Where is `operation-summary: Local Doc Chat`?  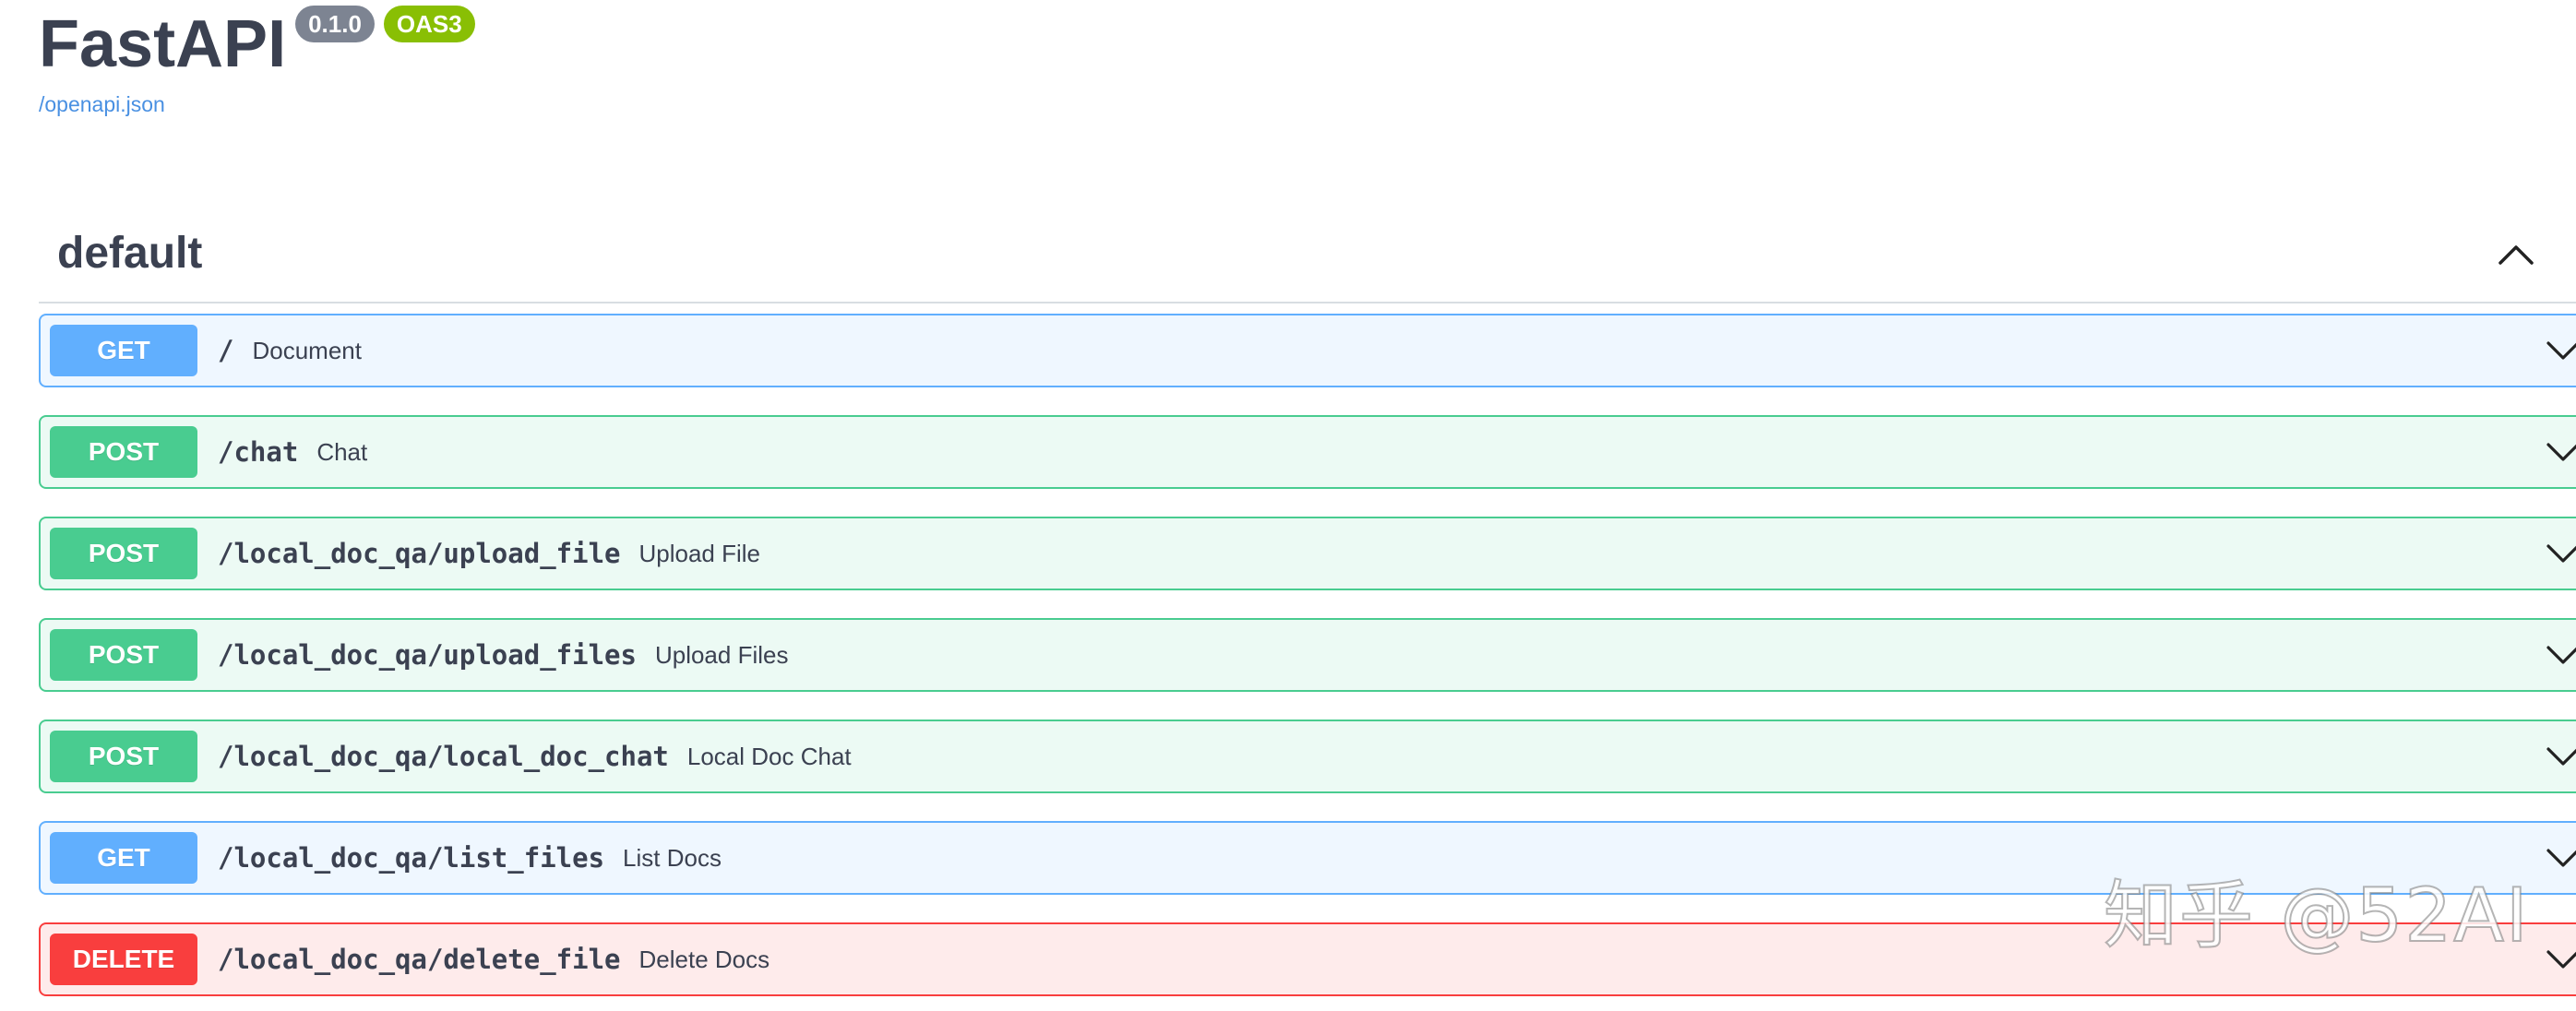
operation-summary: Local Doc Chat is located at coordinates (769, 756).